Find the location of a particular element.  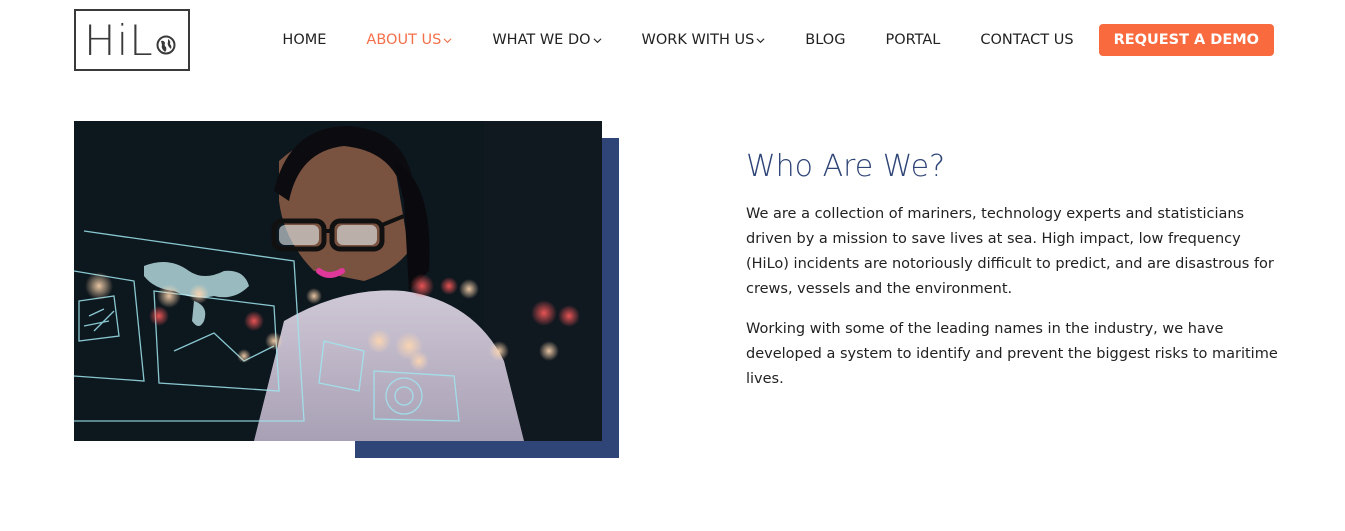

section-title: Who Are We? is located at coordinates (846, 166).